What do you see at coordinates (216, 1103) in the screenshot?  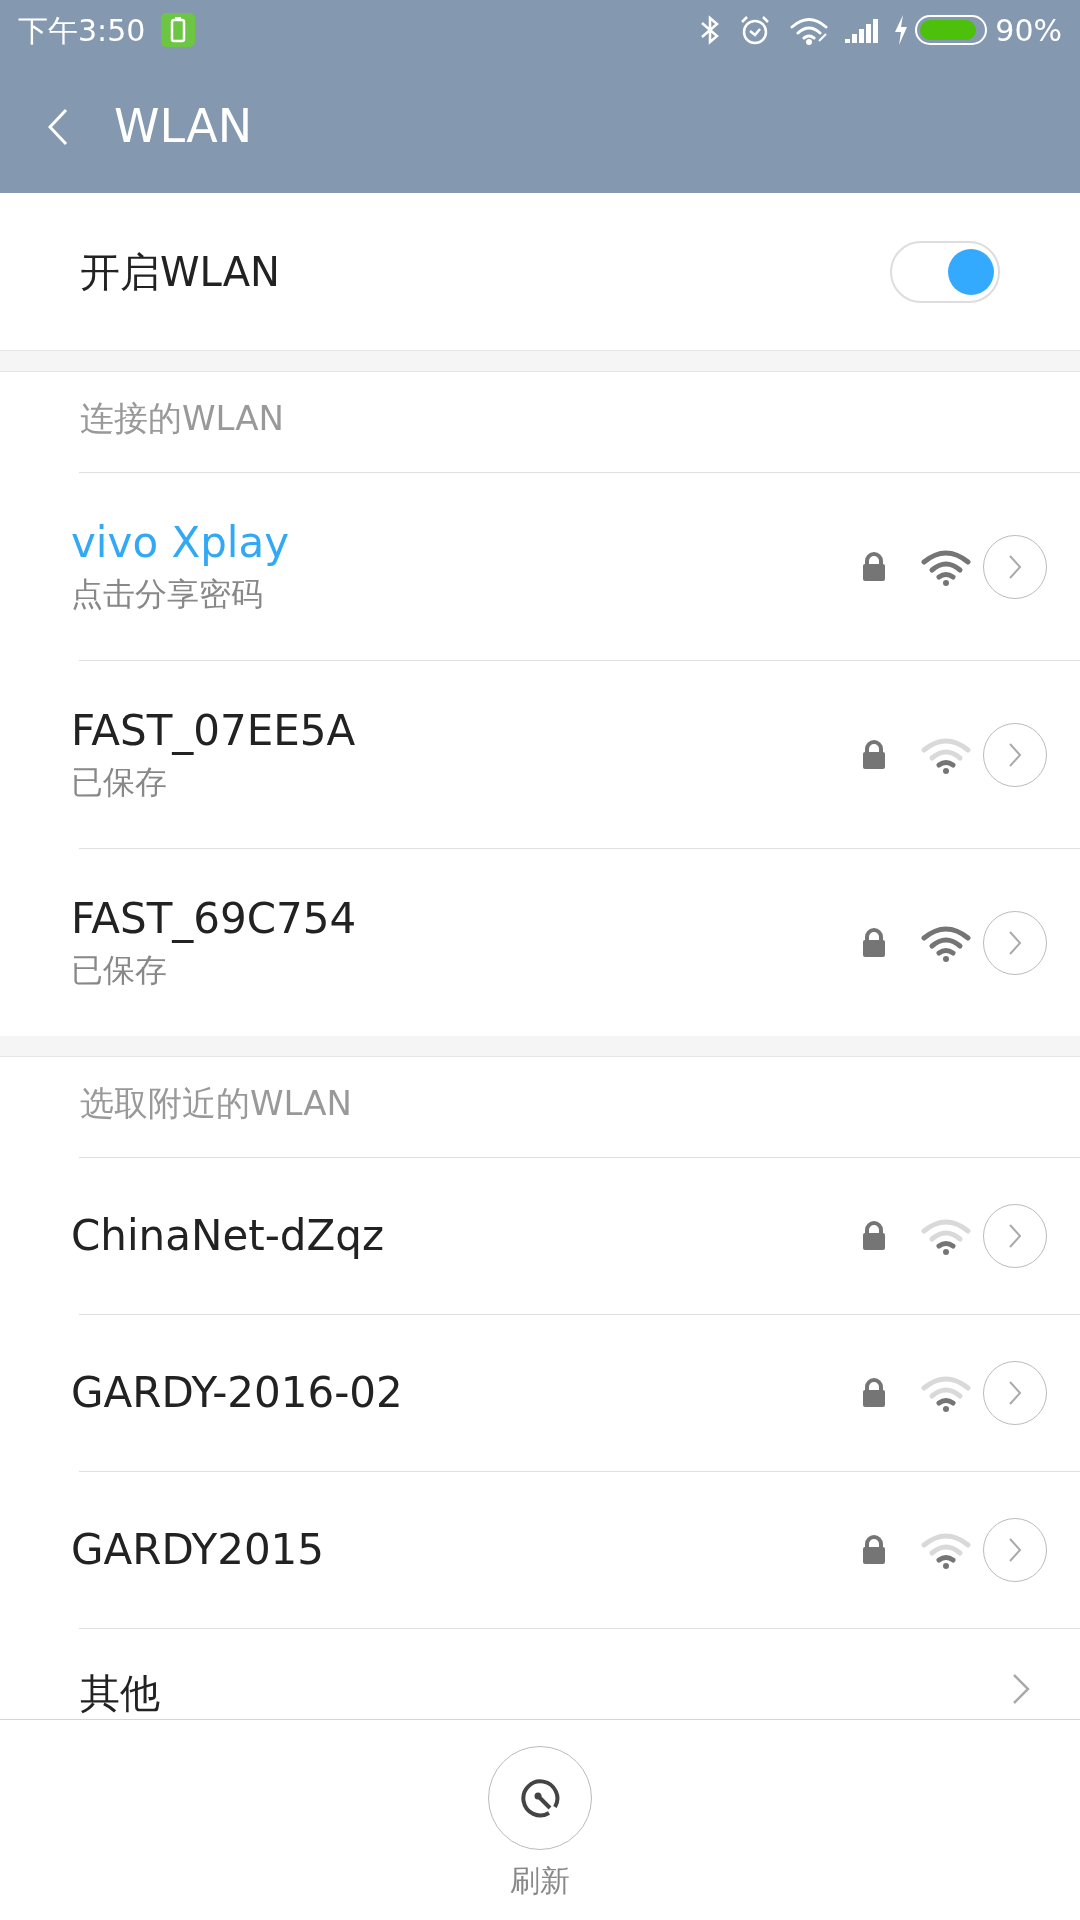 I see `section-header: 选取附近的WLAN` at bounding box center [216, 1103].